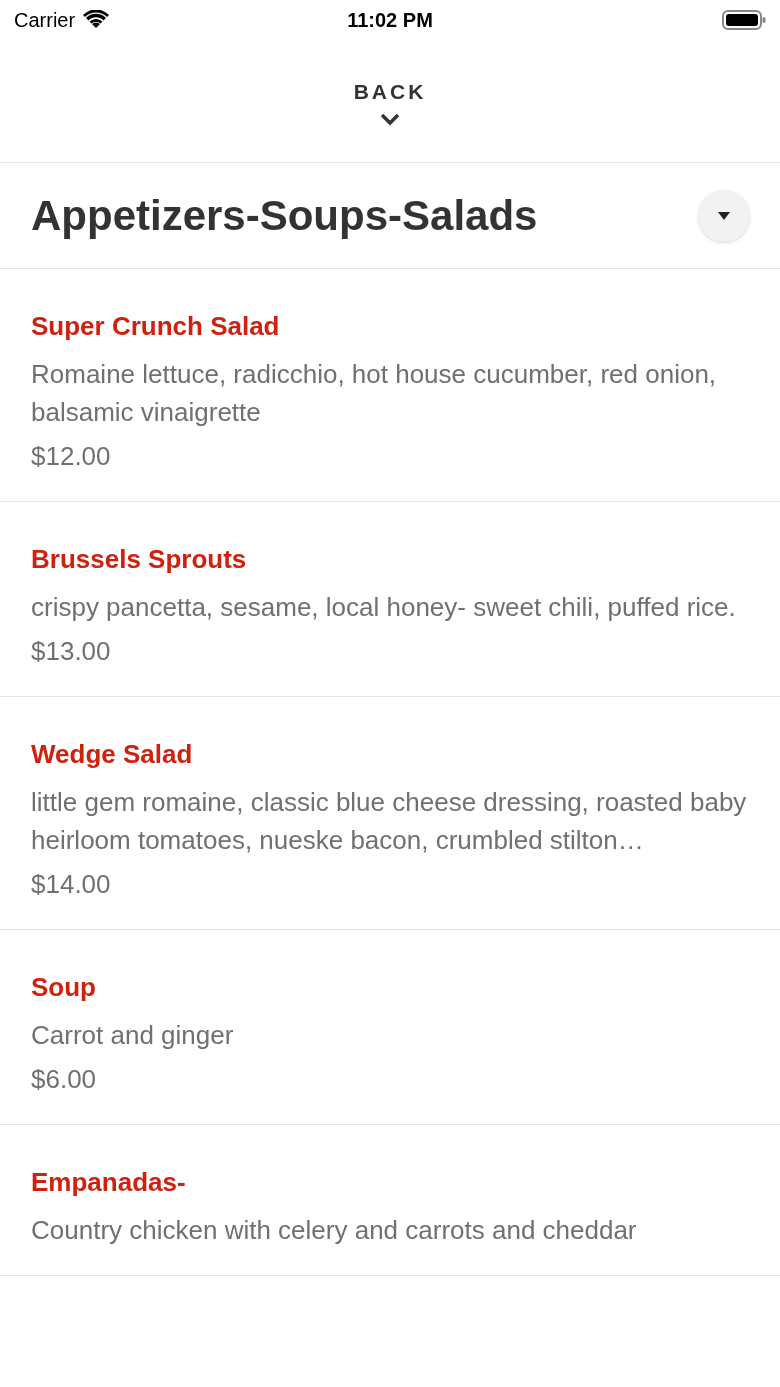 The width and height of the screenshot is (780, 1387). What do you see at coordinates (112, 754) in the screenshot?
I see `item-name: Wedge Salad` at bounding box center [112, 754].